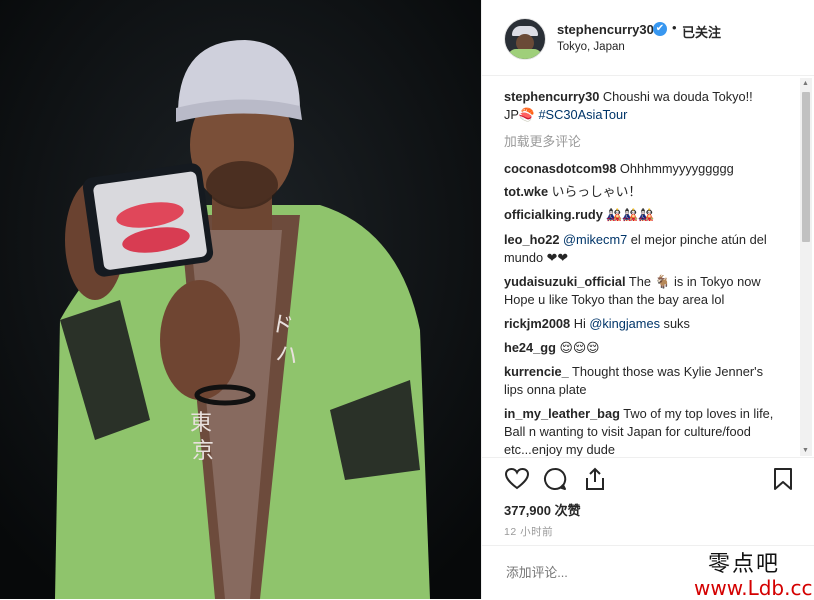 The width and height of the screenshot is (814, 600). What do you see at coordinates (528, 531) in the screenshot?
I see `post-timestamp: 12 小时前` at bounding box center [528, 531].